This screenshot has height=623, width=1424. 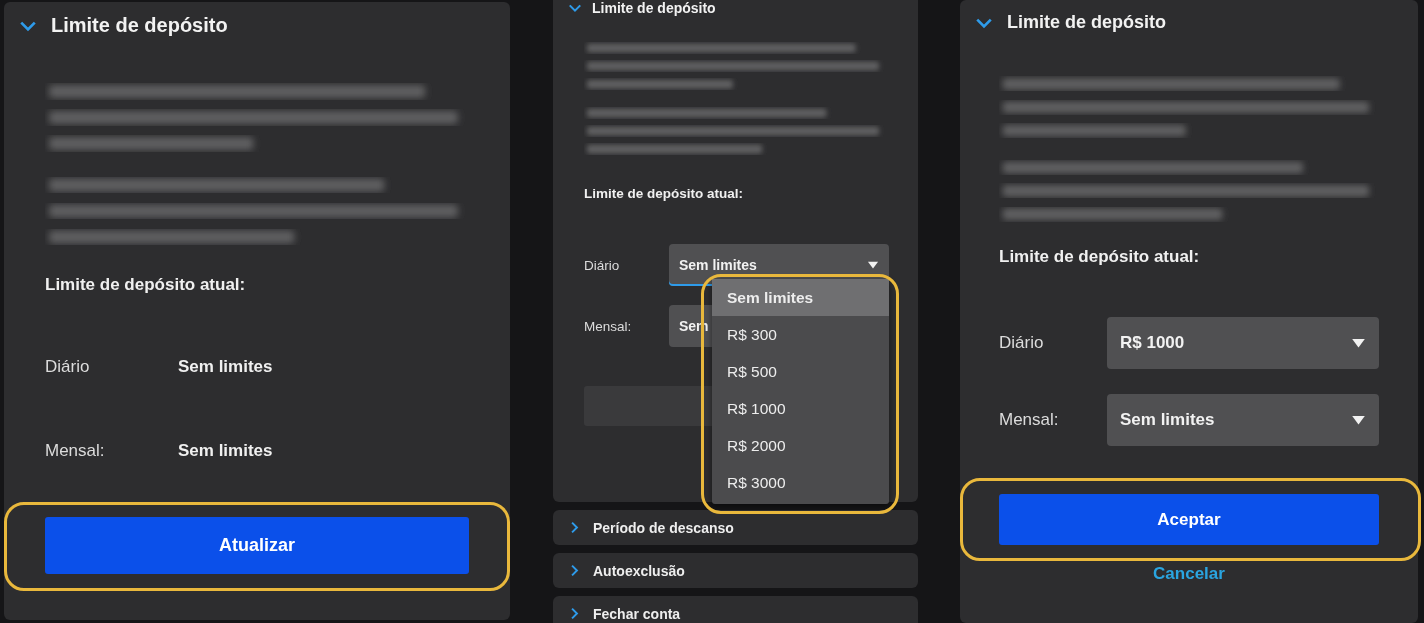 What do you see at coordinates (735, 527) in the screenshot?
I see `collapsed-section: Período de descanso` at bounding box center [735, 527].